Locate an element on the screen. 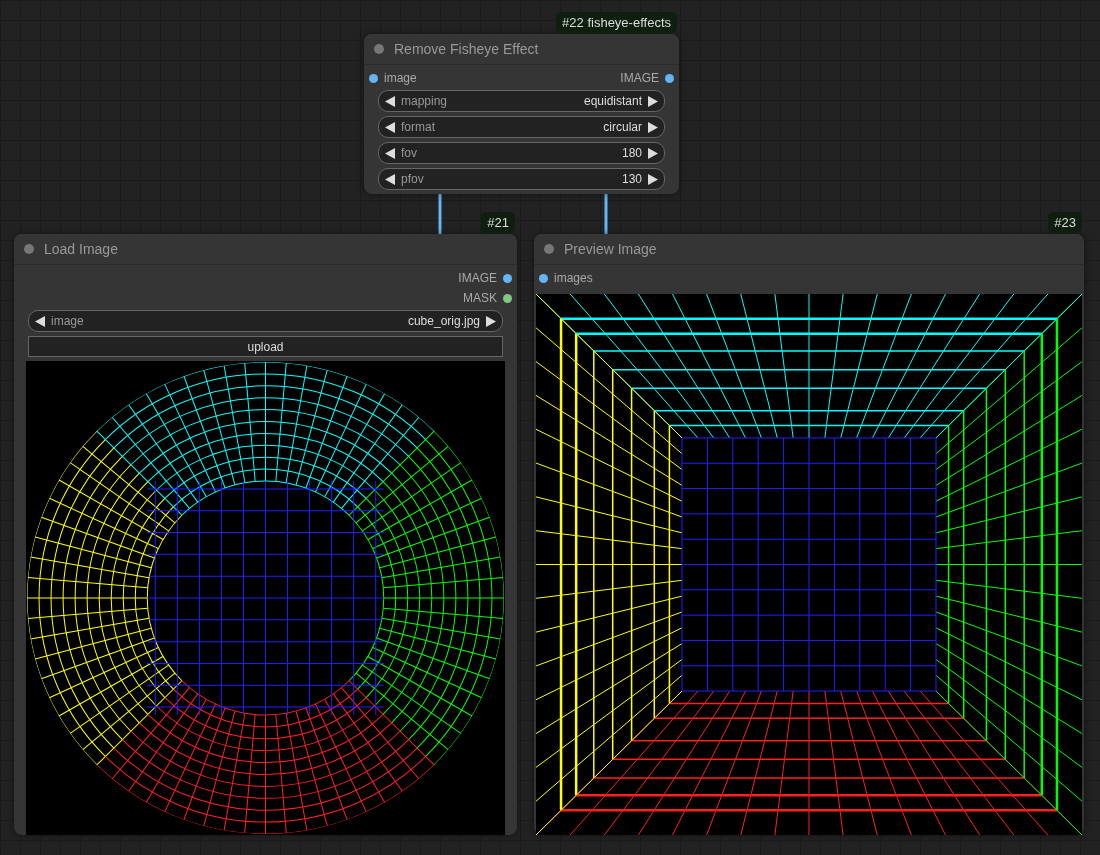 The height and width of the screenshot is (855, 1100). node-title-bar: Remove Fisheye Effect is located at coordinates (521, 49).